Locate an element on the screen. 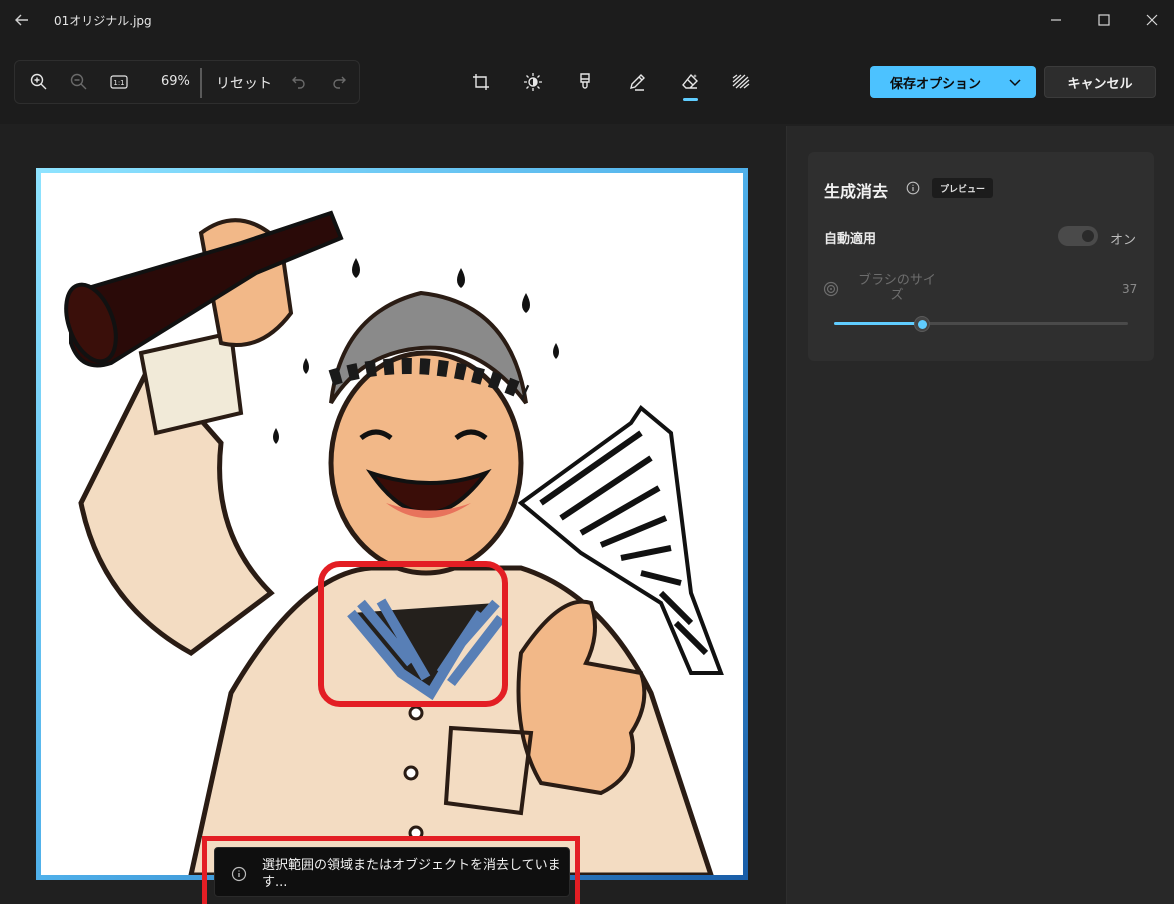  auto-apply-label: 自動適用 is located at coordinates (850, 239).